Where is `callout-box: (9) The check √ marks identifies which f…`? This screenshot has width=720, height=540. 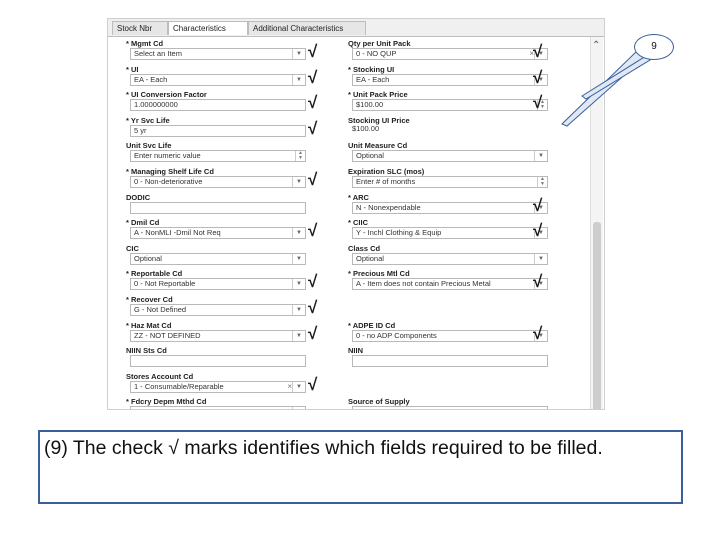 callout-box: (9) The check √ marks identifies which f… is located at coordinates (360, 467).